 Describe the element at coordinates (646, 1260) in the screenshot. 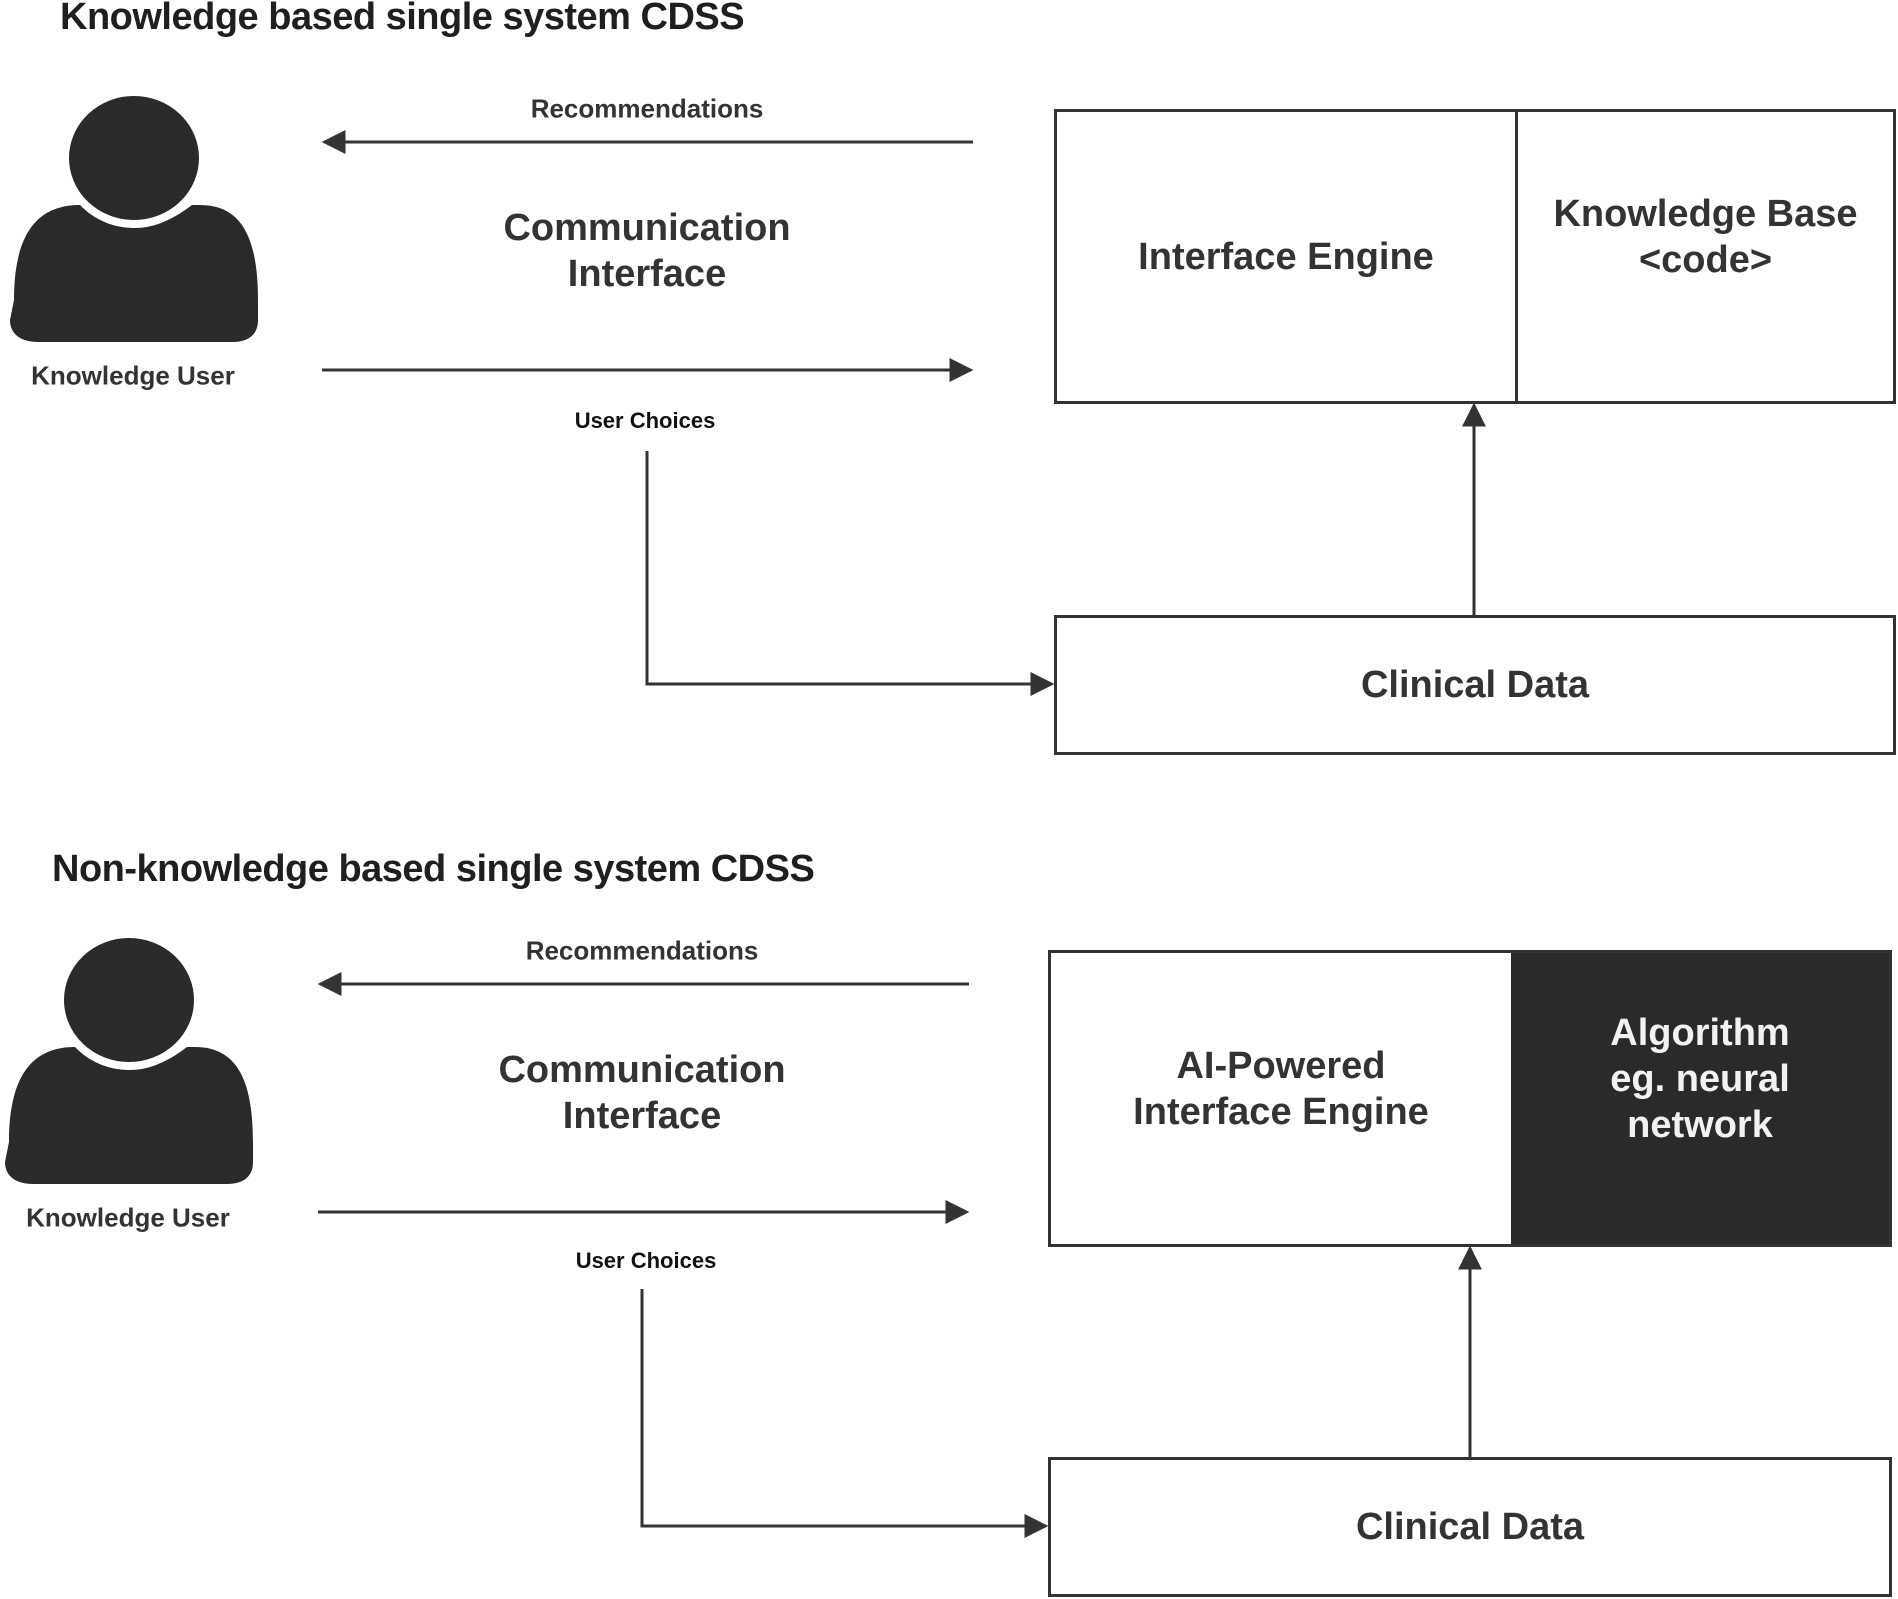

I see `user-choices-label: User Choices` at that location.